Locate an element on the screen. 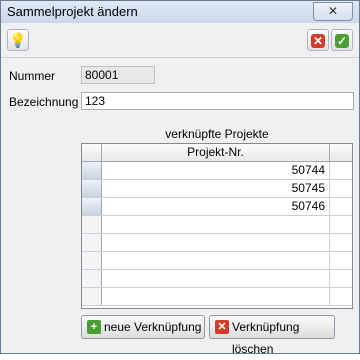 This screenshot has width=360, height=360. checkmark-icon: ✓ is located at coordinates (342, 41).